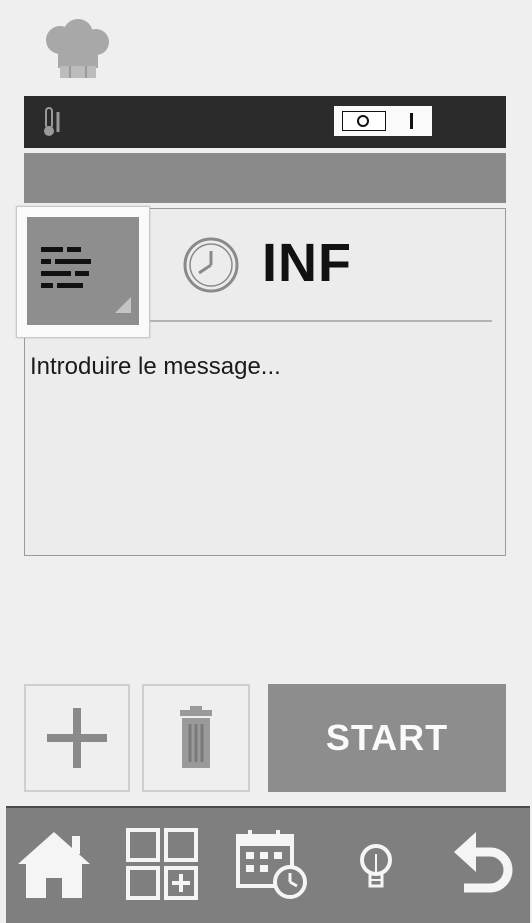 The image size is (532, 923). What do you see at coordinates (307, 263) in the screenshot?
I see `duration-value: INF` at bounding box center [307, 263].